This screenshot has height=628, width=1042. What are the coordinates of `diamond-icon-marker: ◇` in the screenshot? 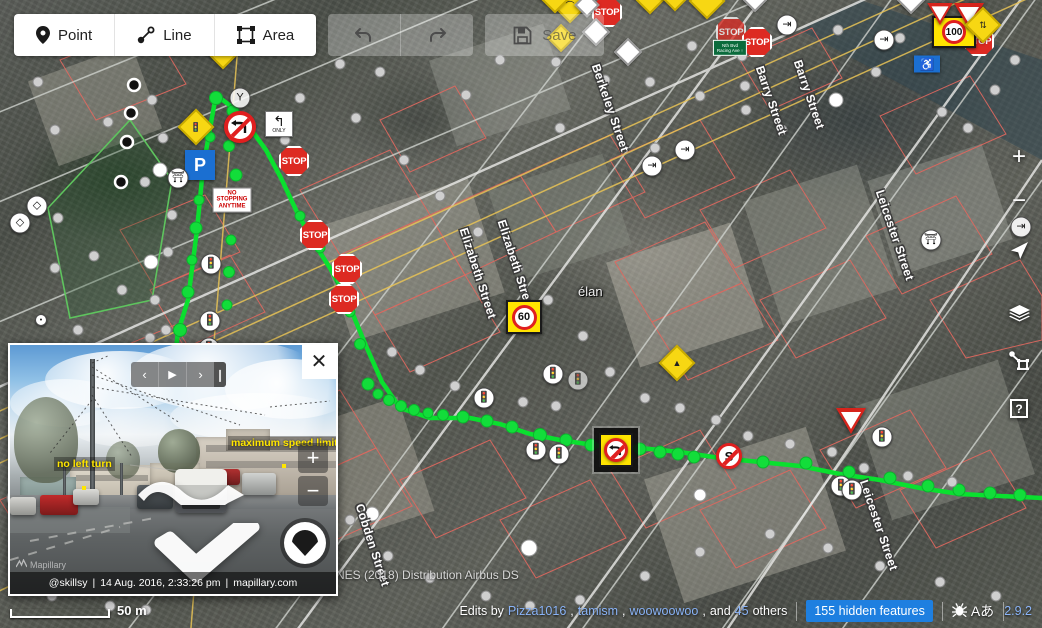 It's located at (20, 223).